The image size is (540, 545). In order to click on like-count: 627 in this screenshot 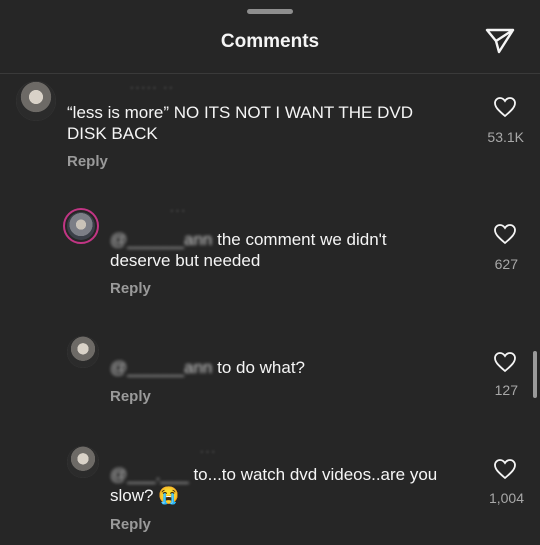, I will do `click(506, 264)`.